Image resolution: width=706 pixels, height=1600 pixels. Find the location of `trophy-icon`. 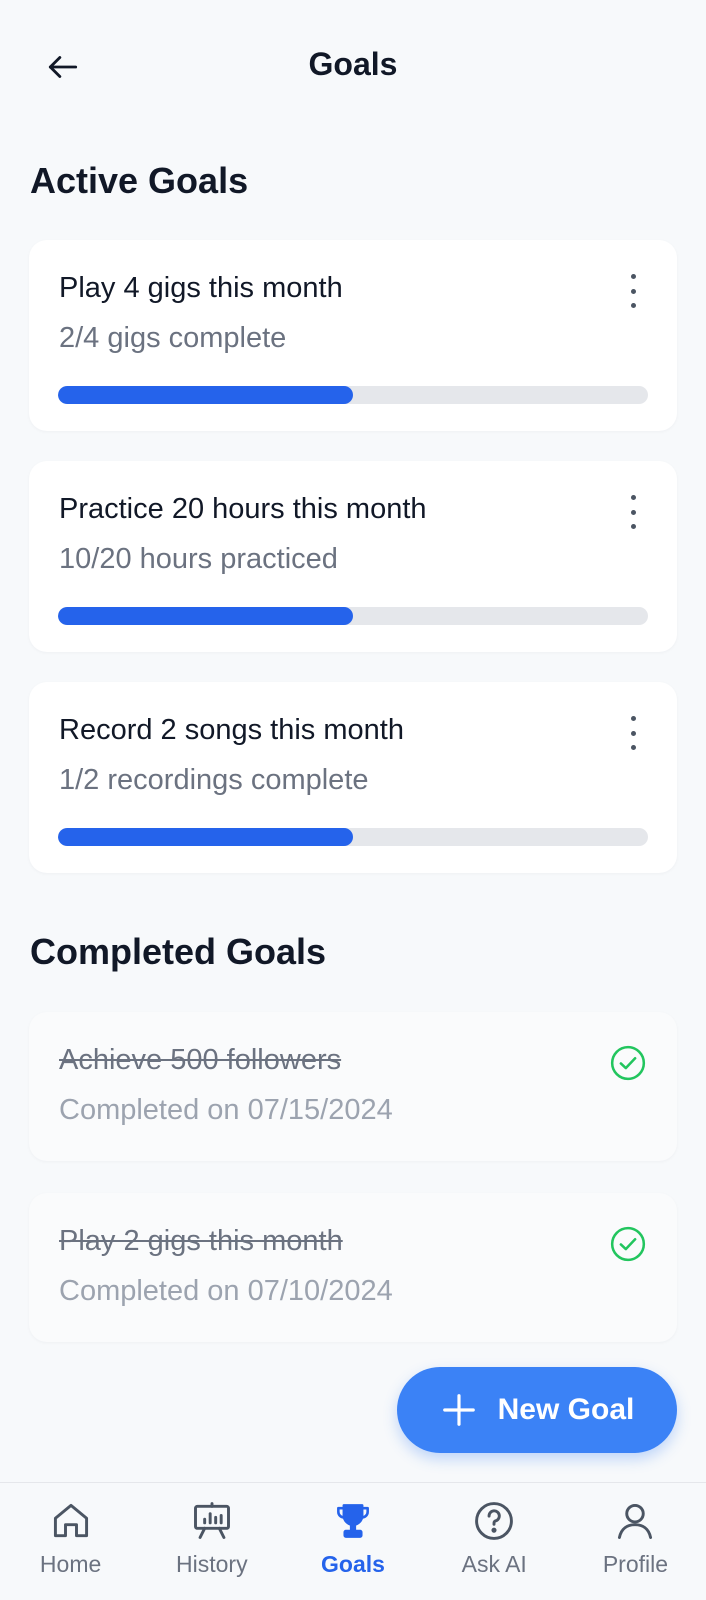

trophy-icon is located at coordinates (353, 1521).